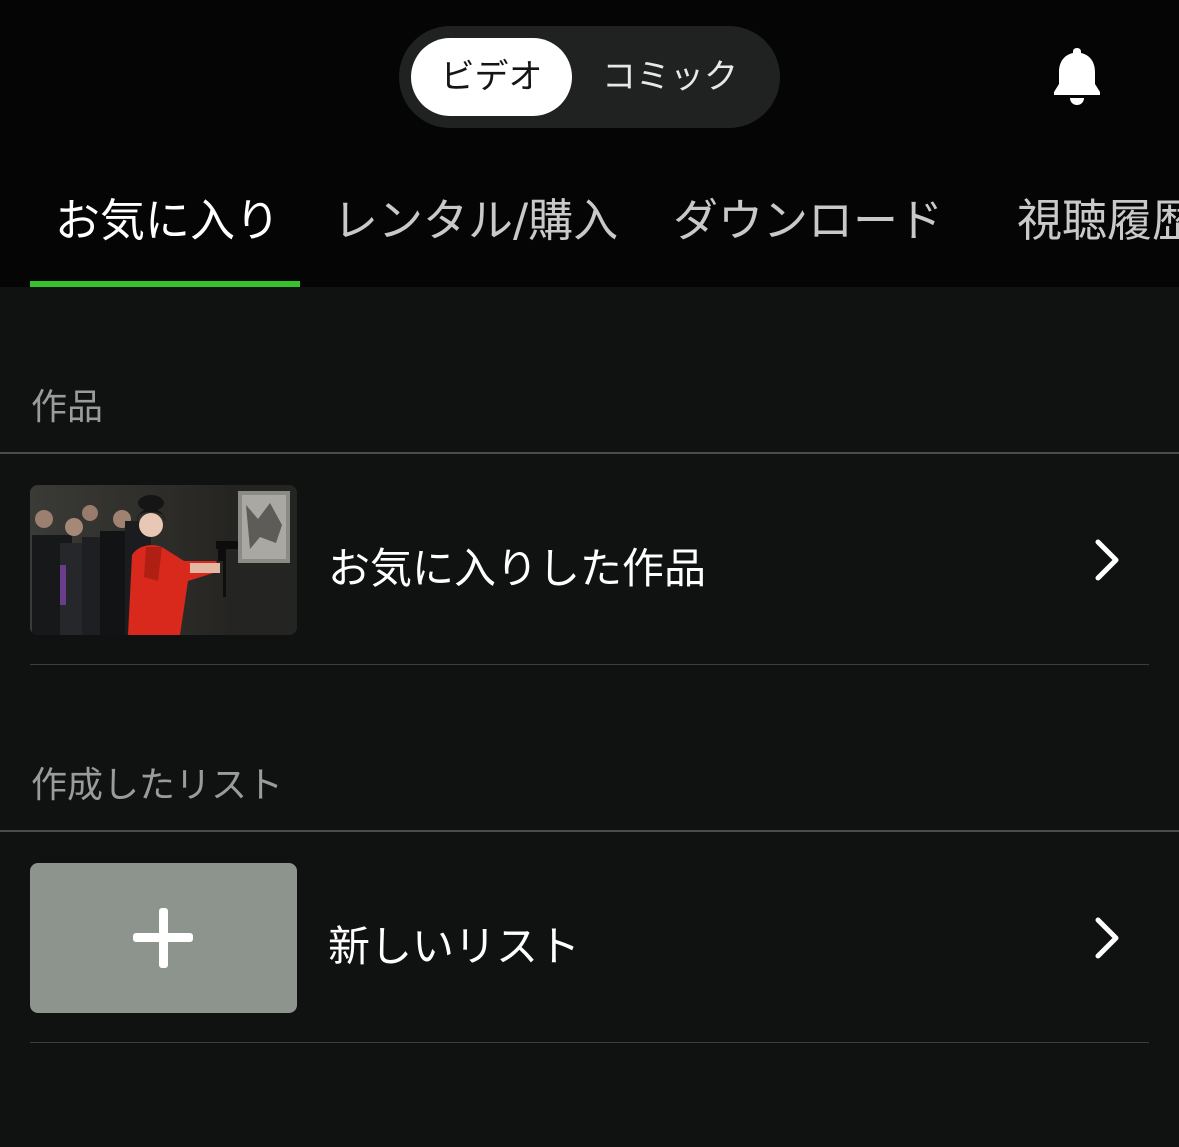 The height and width of the screenshot is (1147, 1179). I want to click on tab-download: ダウンロード, so click(808, 216).